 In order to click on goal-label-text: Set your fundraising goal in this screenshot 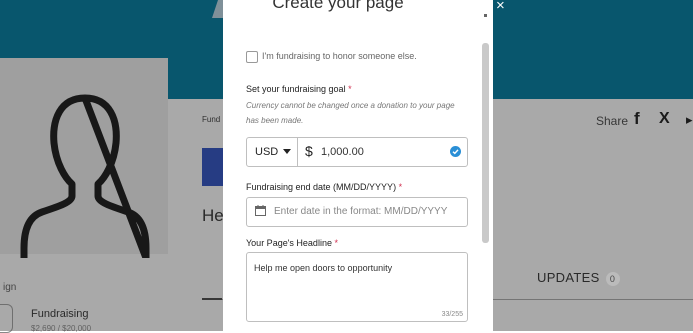, I will do `click(296, 89)`.